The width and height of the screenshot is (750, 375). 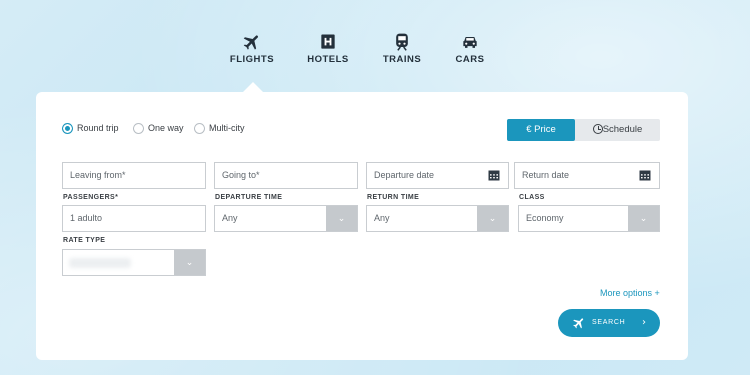 I want to click on tab-label: FLIGHTS, so click(x=252, y=59).